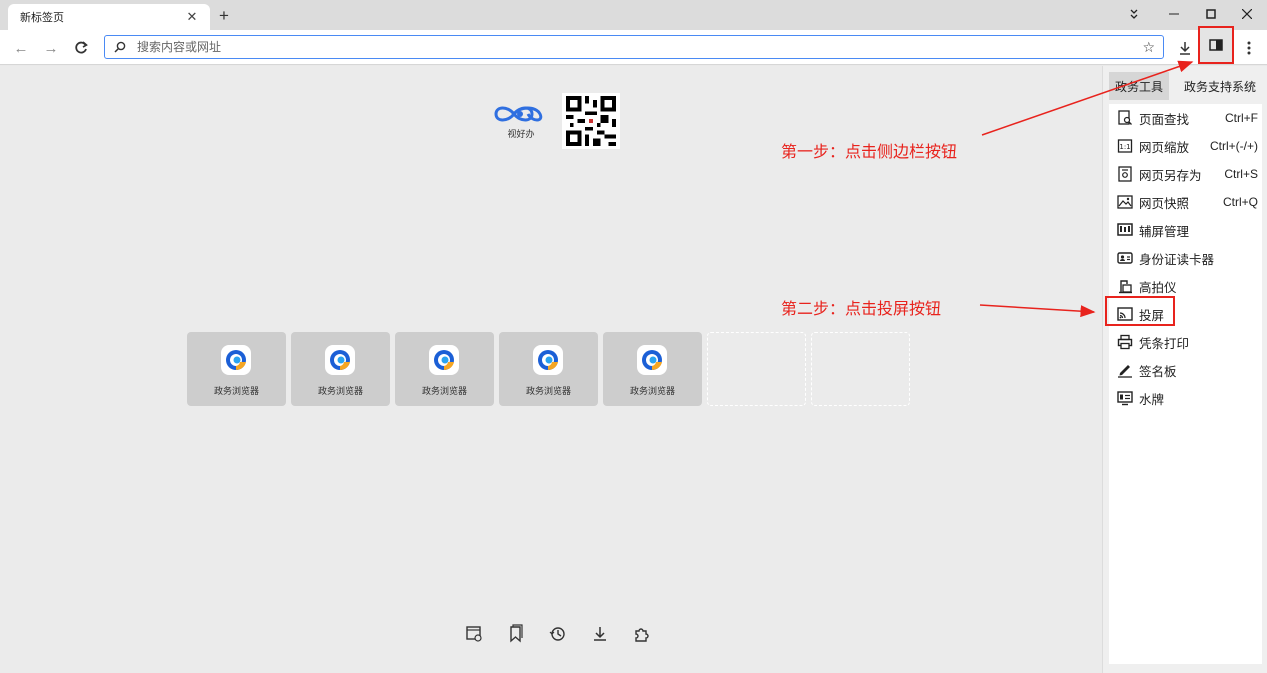  What do you see at coordinates (640, 47) in the screenshot?
I see `search-input` at bounding box center [640, 47].